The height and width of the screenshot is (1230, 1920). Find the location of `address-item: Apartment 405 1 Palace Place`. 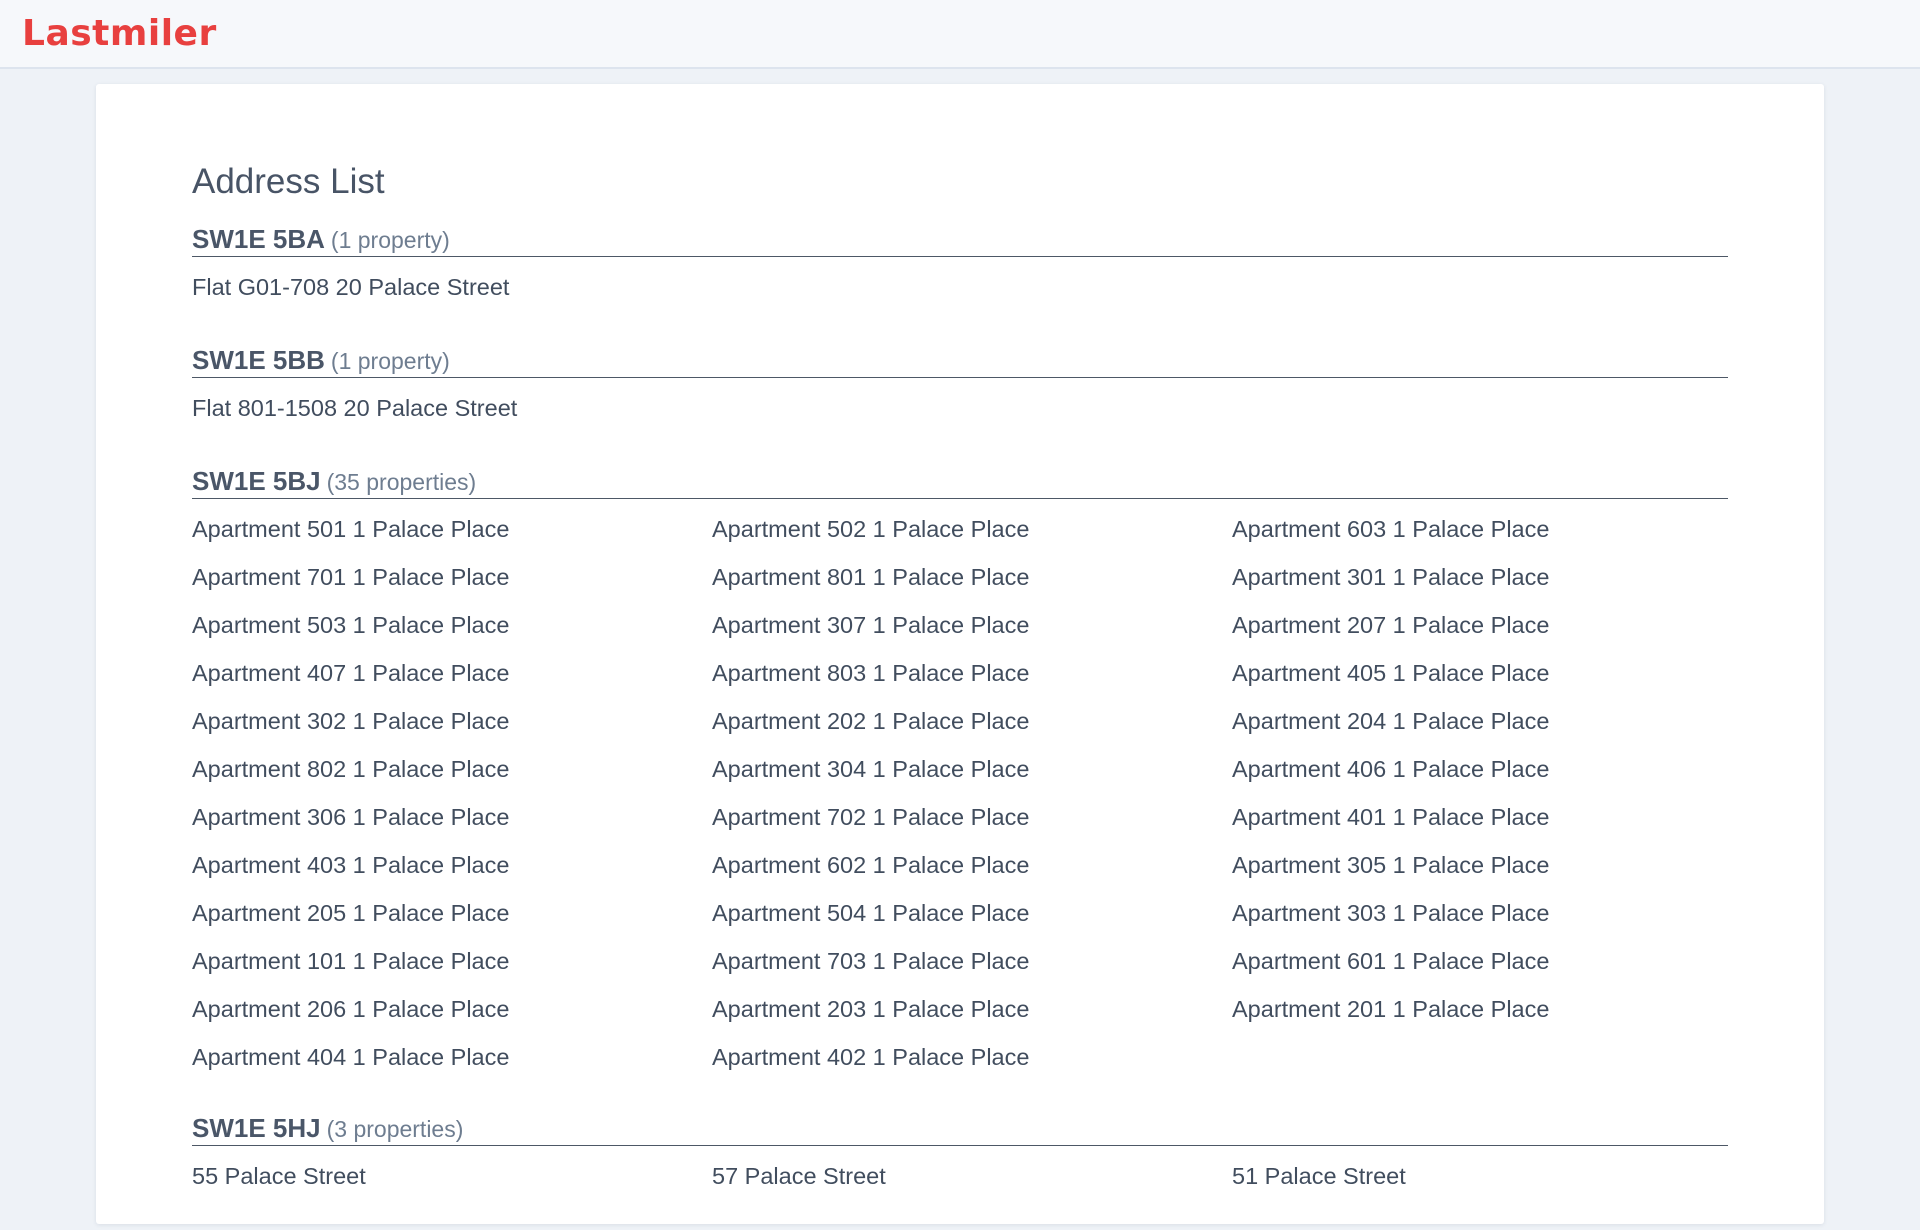

address-item: Apartment 405 1 Palace Place is located at coordinates (1480, 673).